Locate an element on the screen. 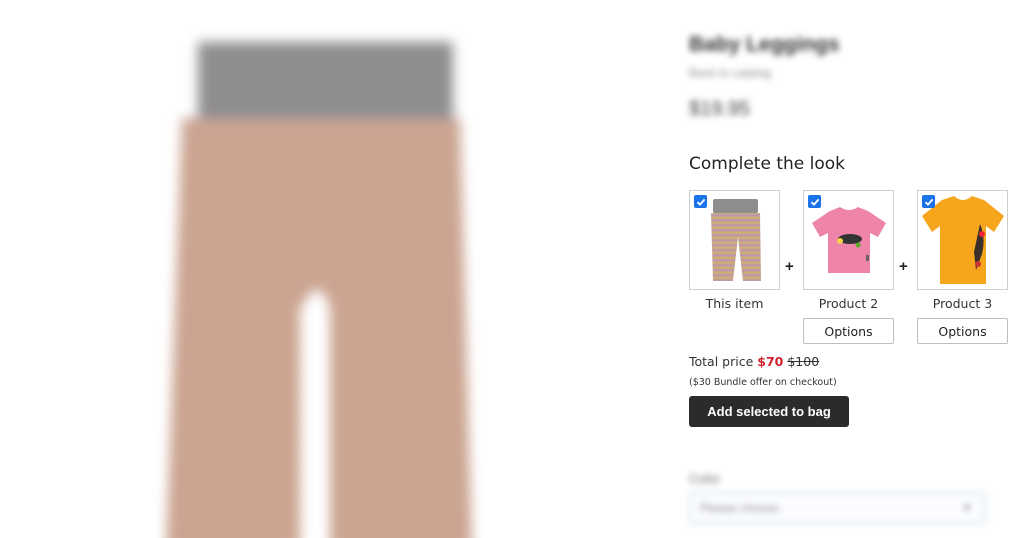  bundle-checkbox-this is located at coordinates (700, 201).